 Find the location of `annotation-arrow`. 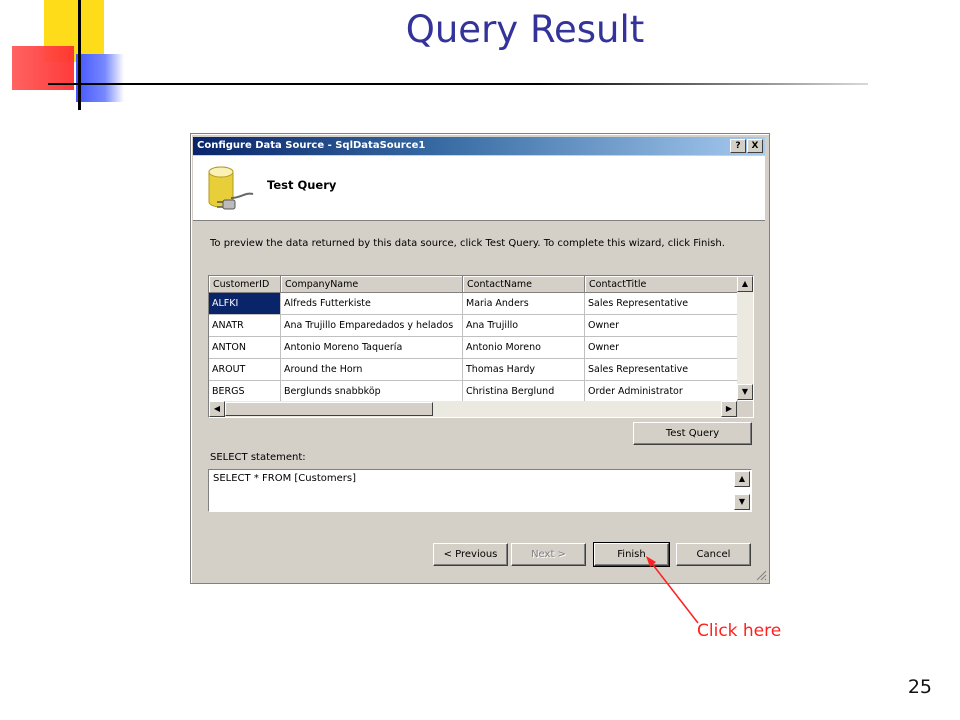

annotation-arrow is located at coordinates (672, 590).